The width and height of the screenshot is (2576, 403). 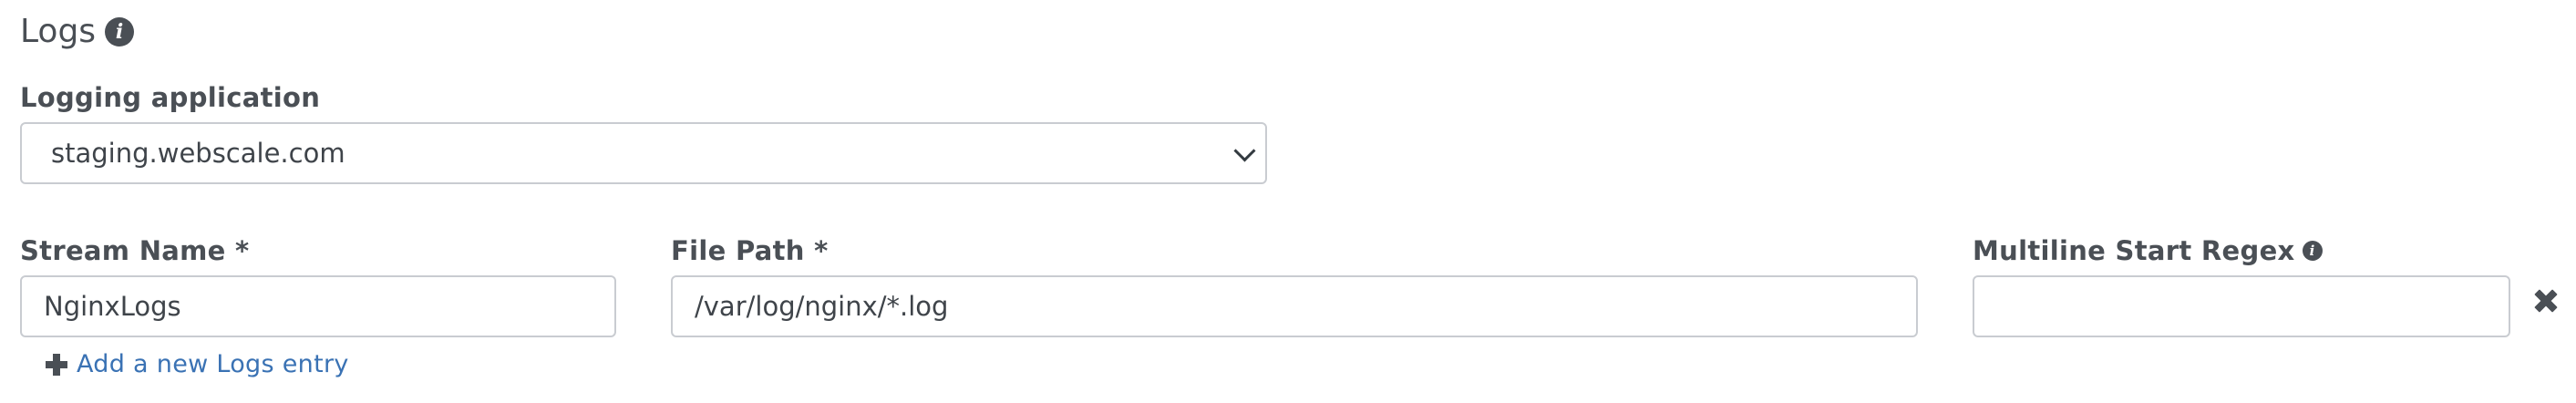 What do you see at coordinates (2148, 251) in the screenshot?
I see `multiline-start-regex-label: Multiline Start Regex i` at bounding box center [2148, 251].